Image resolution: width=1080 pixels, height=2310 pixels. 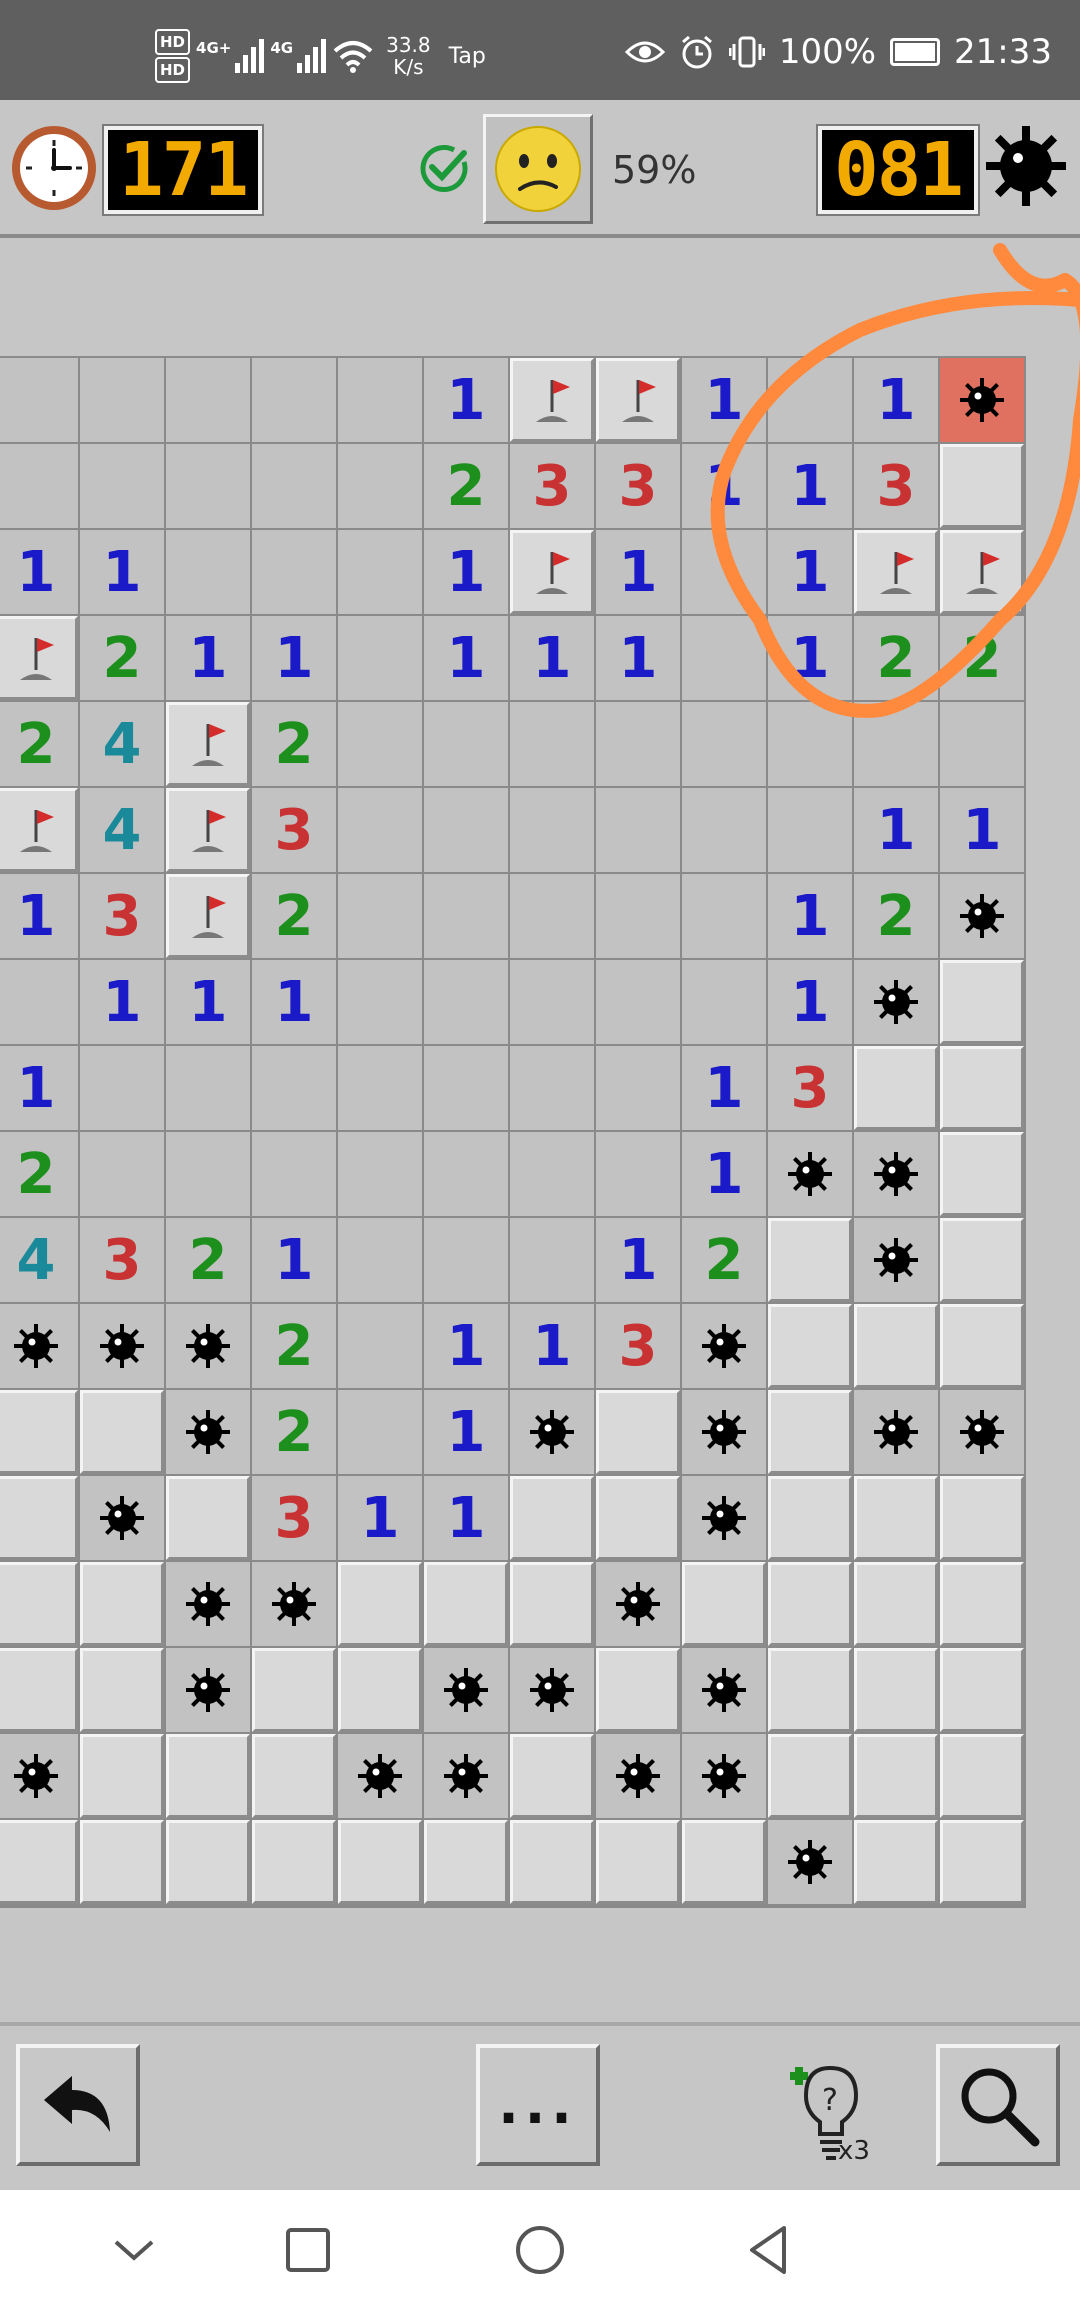 What do you see at coordinates (122, 830) in the screenshot?
I see `board-cell: 4` at bounding box center [122, 830].